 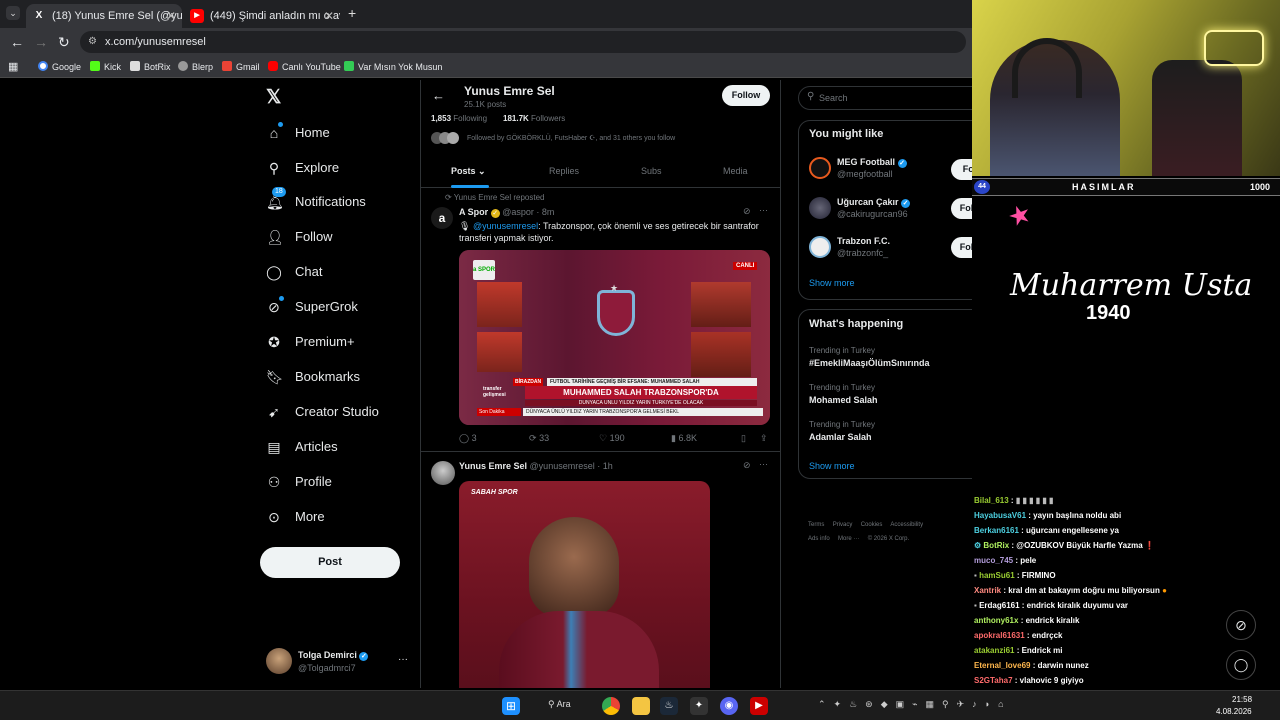 I want to click on tab-list-chevron-icon: ⌄, so click(x=13, y=13).